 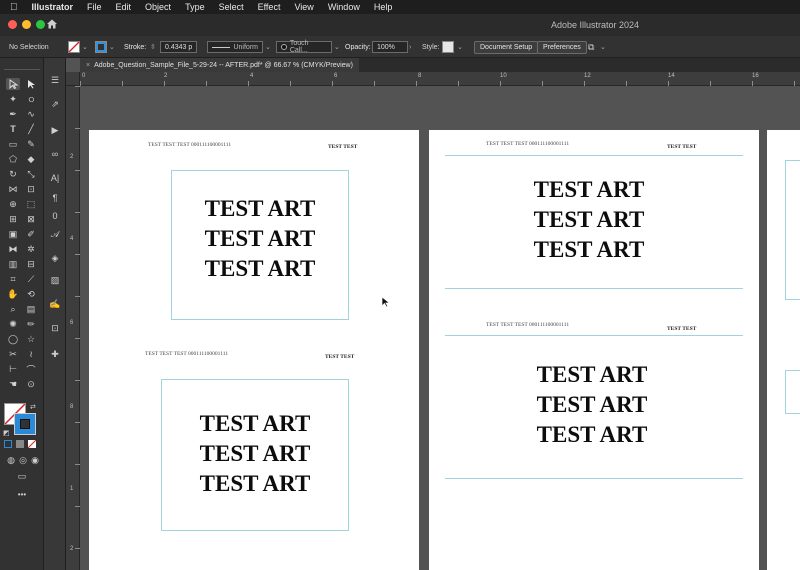 What do you see at coordinates (13, 249) in the screenshot?
I see `blend-tool-icon: ⧓` at bounding box center [13, 249].